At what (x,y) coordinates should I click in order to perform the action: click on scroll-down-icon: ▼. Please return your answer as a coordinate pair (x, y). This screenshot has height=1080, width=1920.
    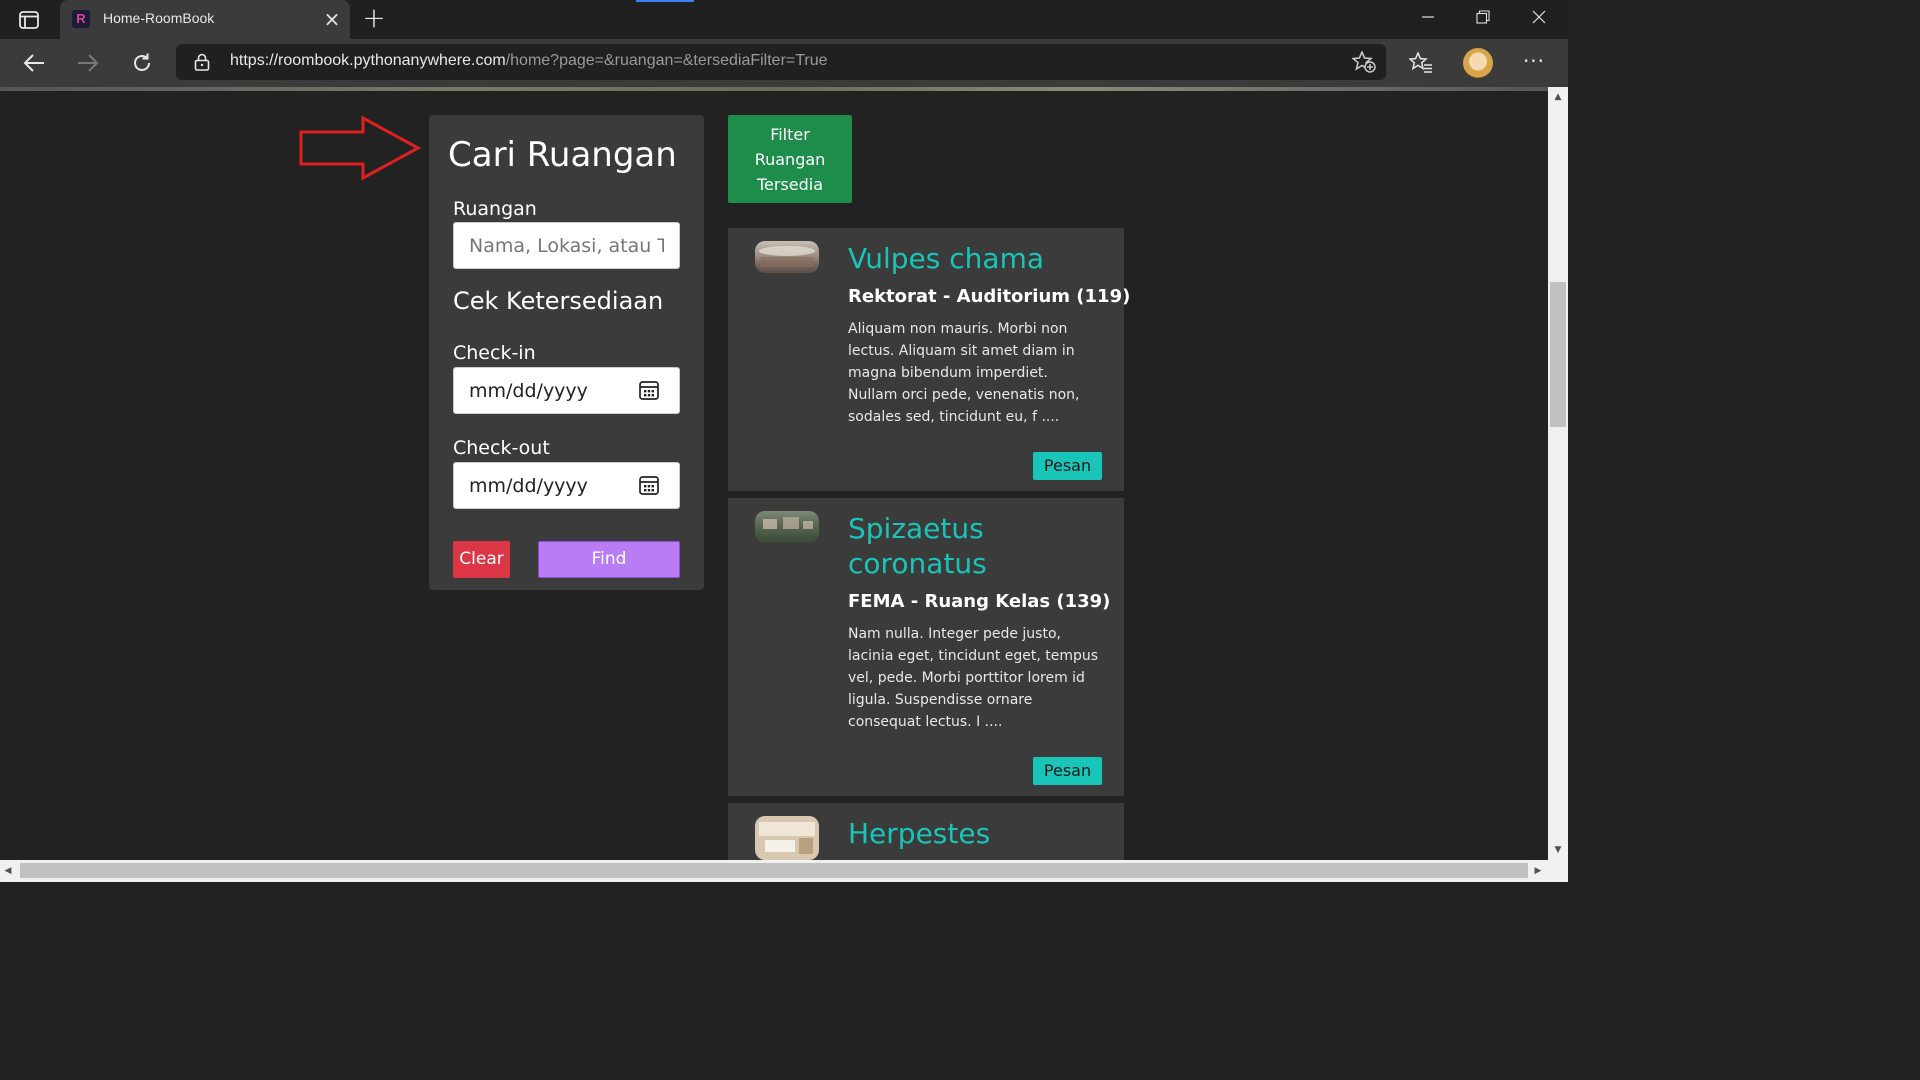
    Looking at the image, I should click on (1558, 850).